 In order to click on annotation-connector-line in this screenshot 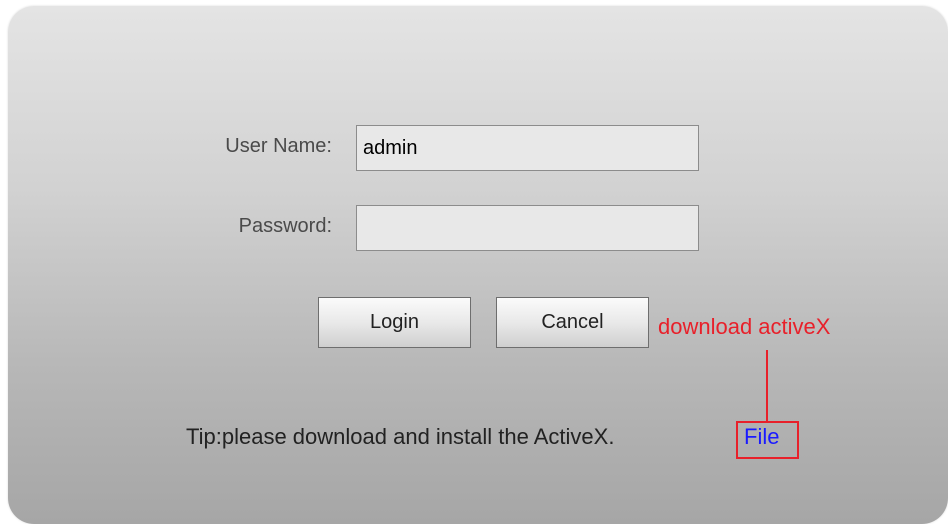, I will do `click(767, 386)`.